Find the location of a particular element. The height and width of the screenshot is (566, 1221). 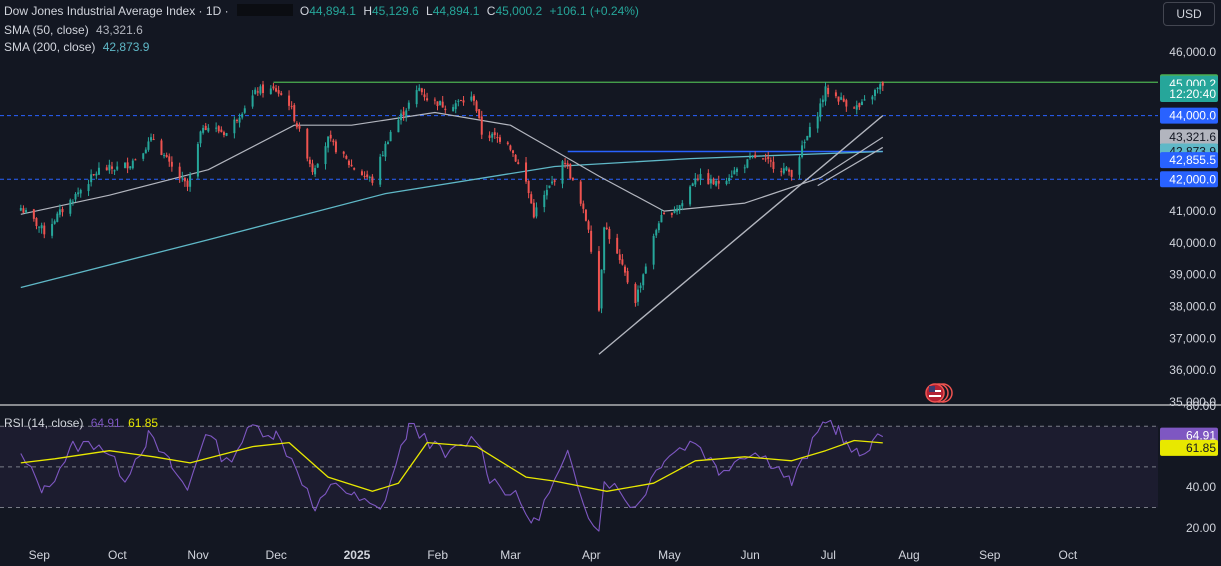

x-axis-tick: Nov is located at coordinates (197, 555).